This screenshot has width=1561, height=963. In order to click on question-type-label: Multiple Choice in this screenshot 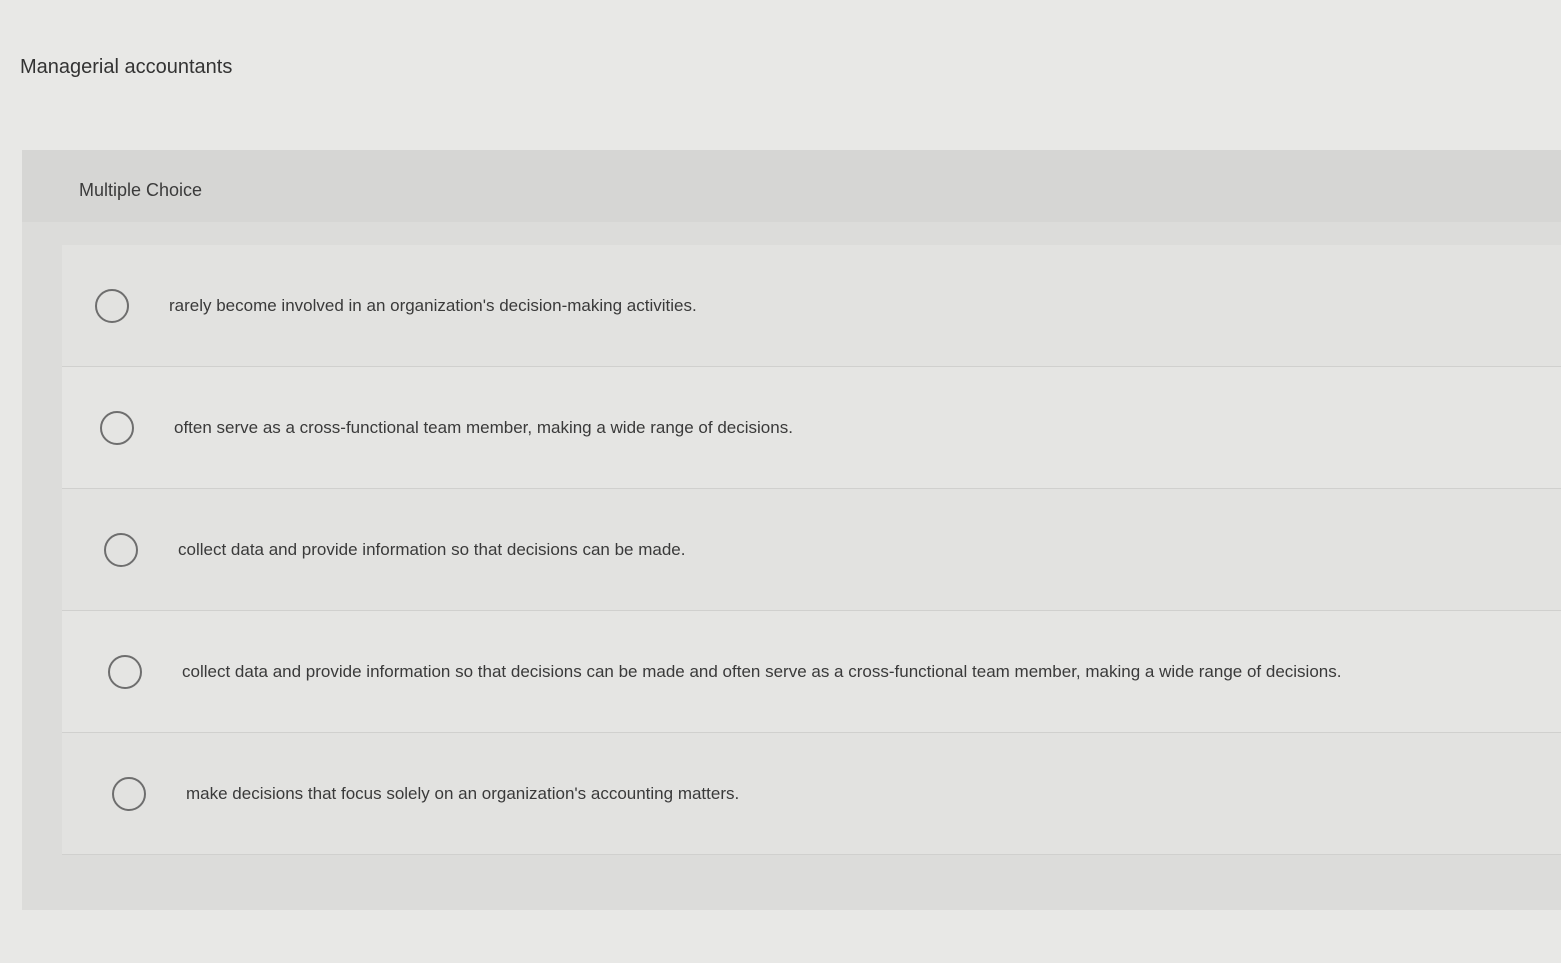, I will do `click(141, 190)`.